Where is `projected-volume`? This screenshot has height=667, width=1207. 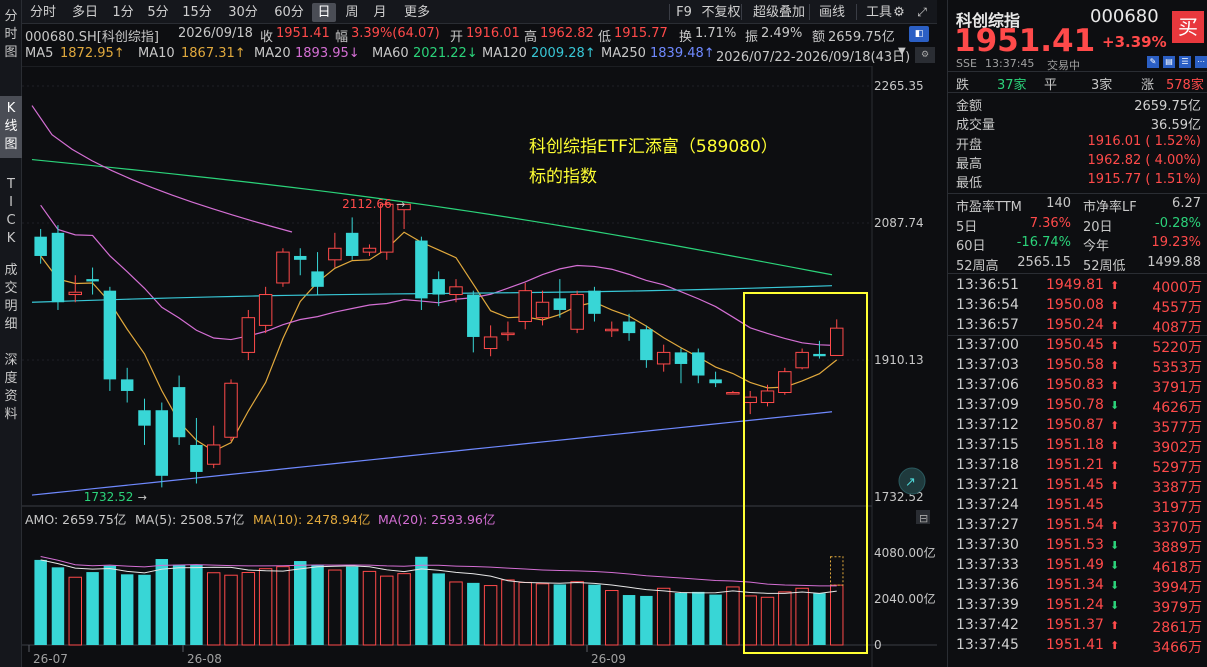
projected-volume is located at coordinates (837, 571).